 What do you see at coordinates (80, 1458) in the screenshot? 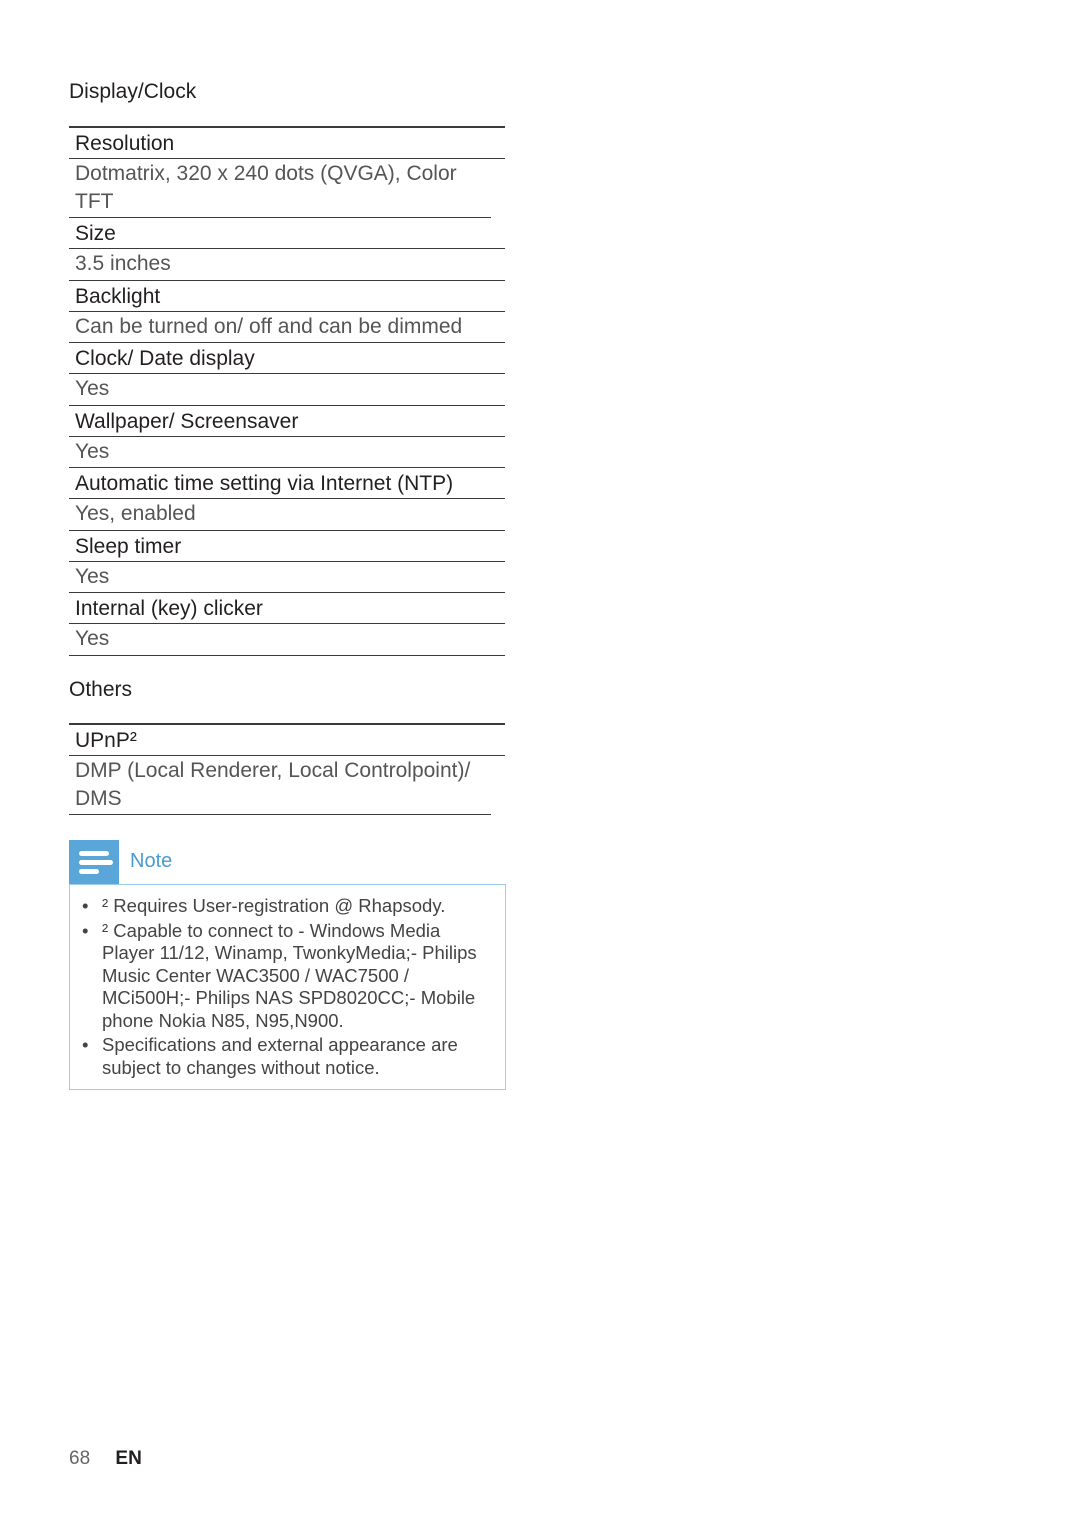
I see `page-number: 68` at bounding box center [80, 1458].